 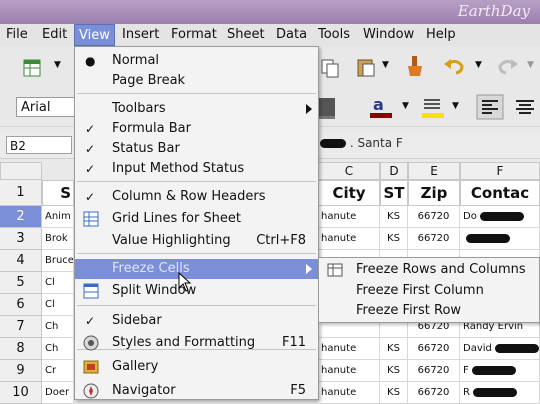 I want to click on view-menu-item-status-bar: ✓ Status Bar, so click(x=196, y=149).